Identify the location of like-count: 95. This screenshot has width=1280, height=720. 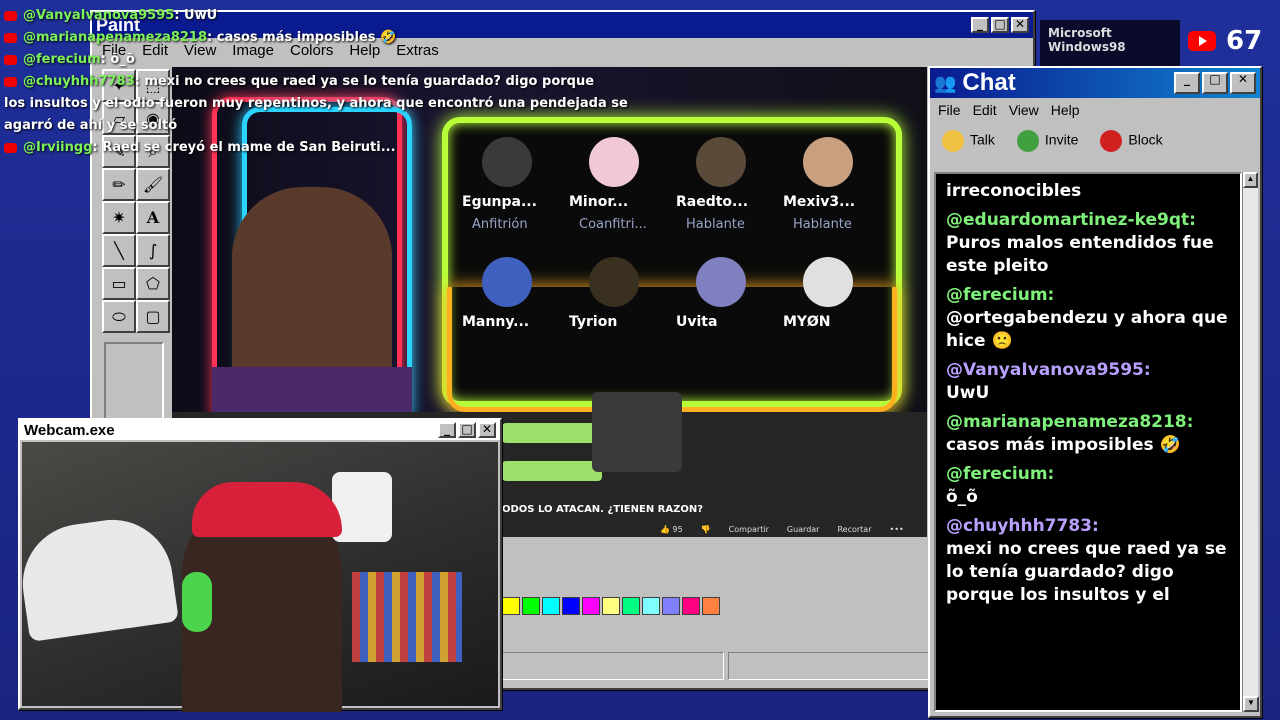
(677, 529).